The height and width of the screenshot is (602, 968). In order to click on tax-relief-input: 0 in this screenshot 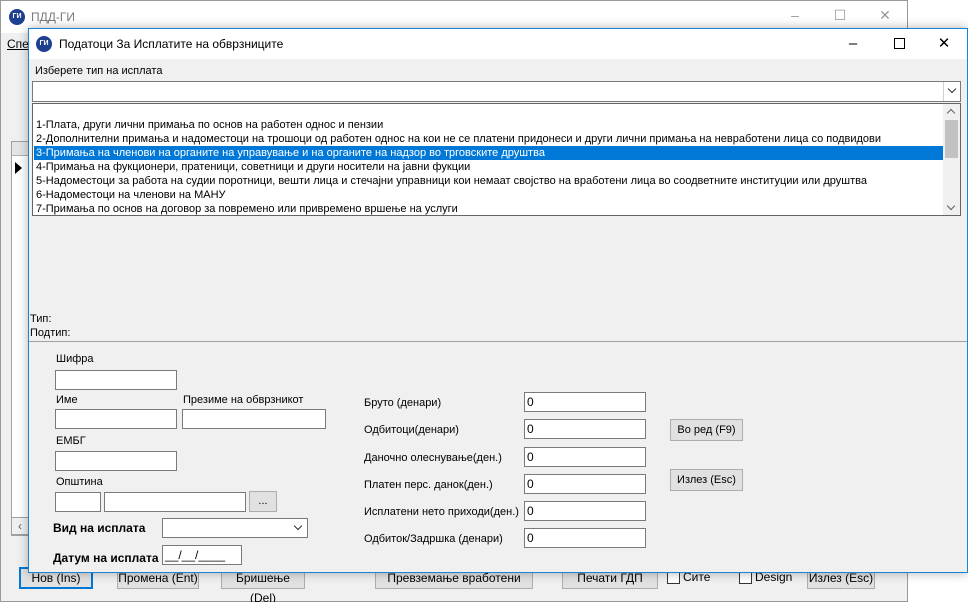, I will do `click(585, 457)`.